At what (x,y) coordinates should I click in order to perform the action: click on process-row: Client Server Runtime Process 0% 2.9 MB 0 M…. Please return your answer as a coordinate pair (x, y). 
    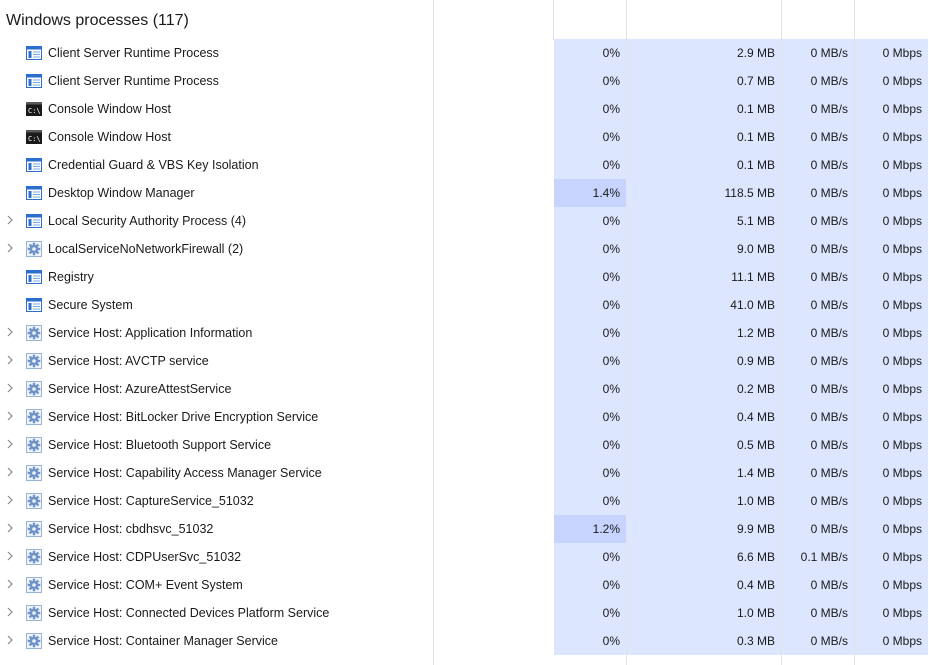
    Looking at the image, I should click on (464, 53).